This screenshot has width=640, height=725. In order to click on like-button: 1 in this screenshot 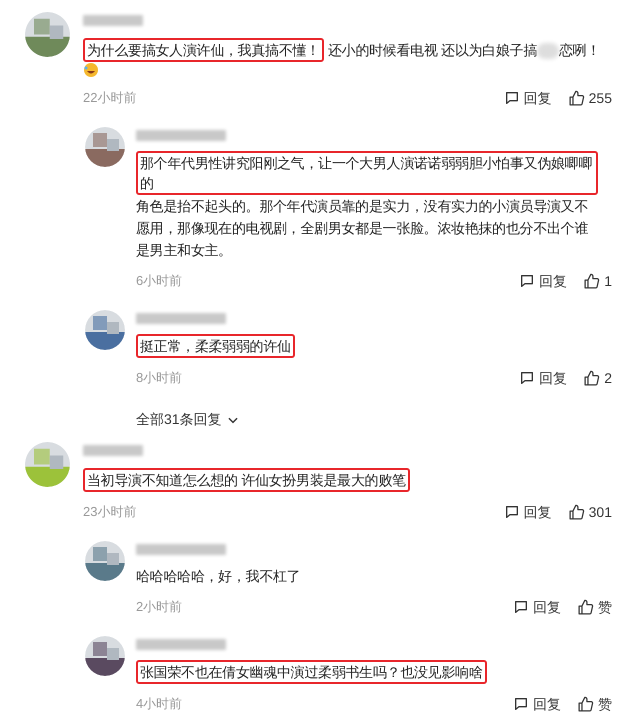, I will do `click(597, 281)`.